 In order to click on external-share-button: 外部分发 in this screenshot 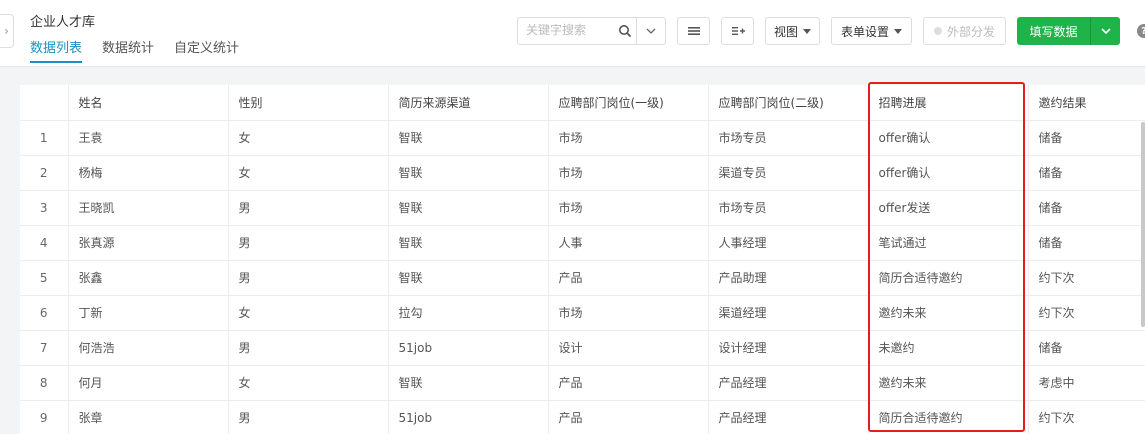, I will do `click(964, 31)`.